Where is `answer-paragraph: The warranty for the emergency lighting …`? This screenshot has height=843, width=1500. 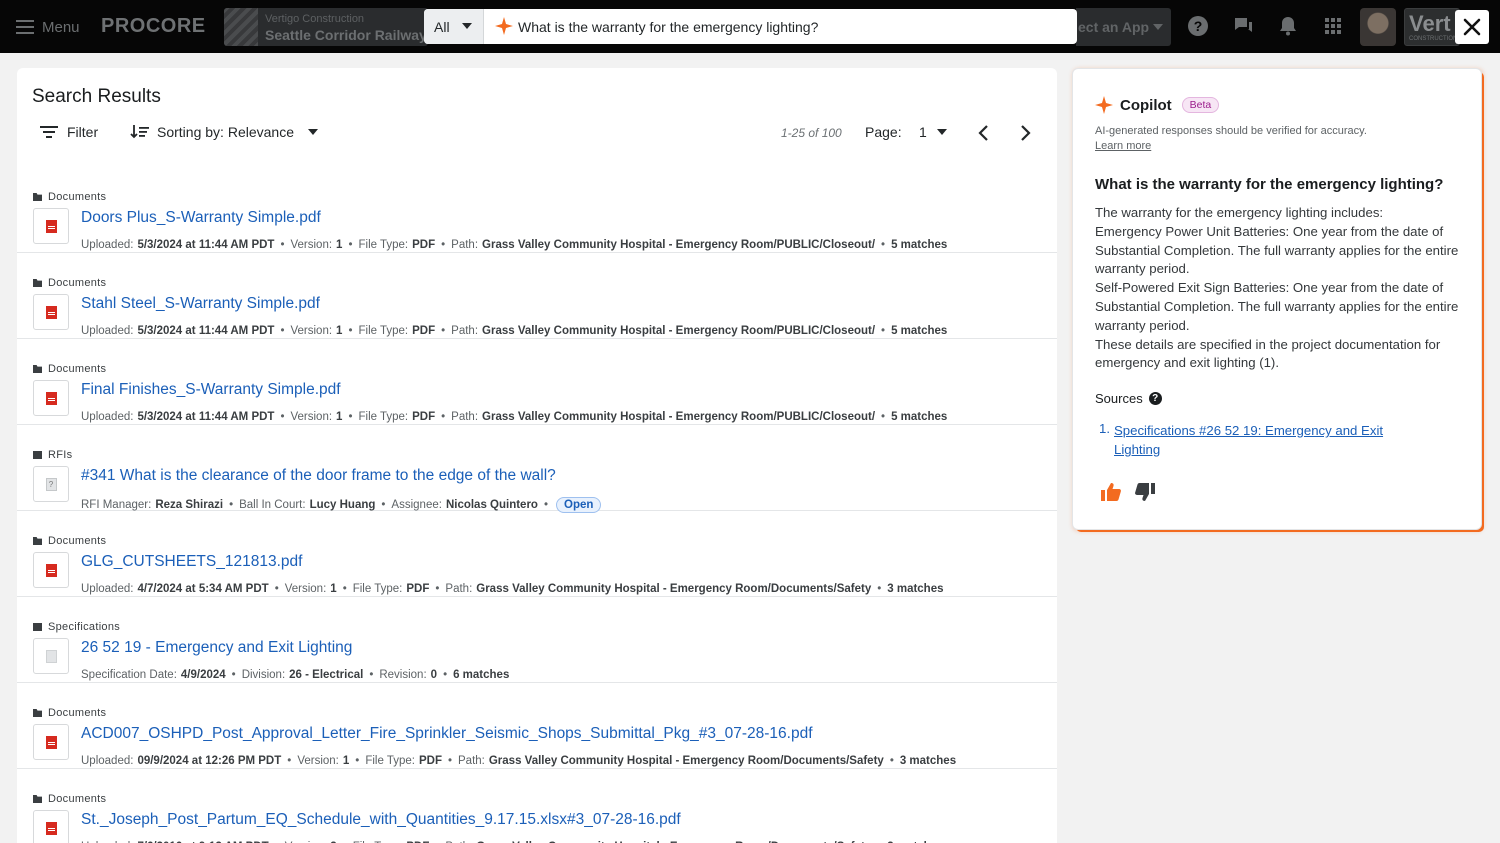 answer-paragraph: The warranty for the emergency lighting … is located at coordinates (1239, 212).